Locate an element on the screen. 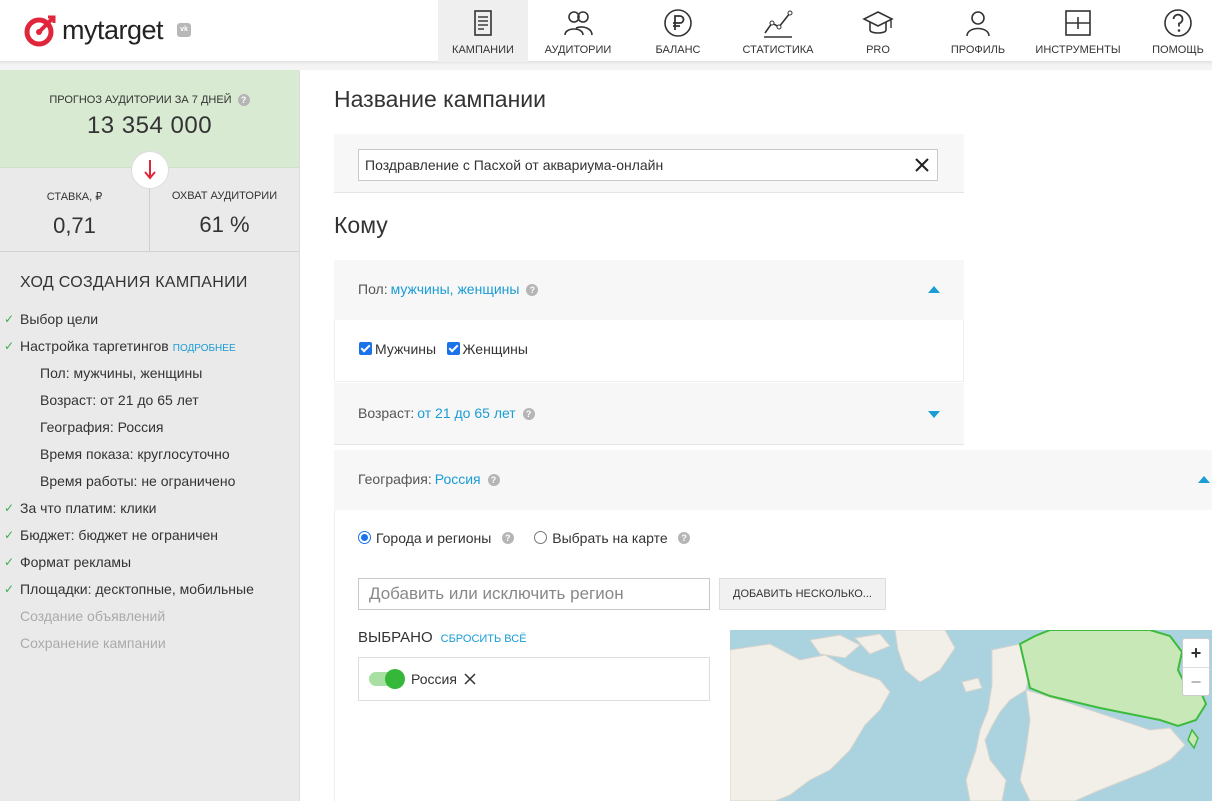 This screenshot has width=1212, height=801. step-detail-age: Возраст: от 21 до 65 лет is located at coordinates (149, 400).